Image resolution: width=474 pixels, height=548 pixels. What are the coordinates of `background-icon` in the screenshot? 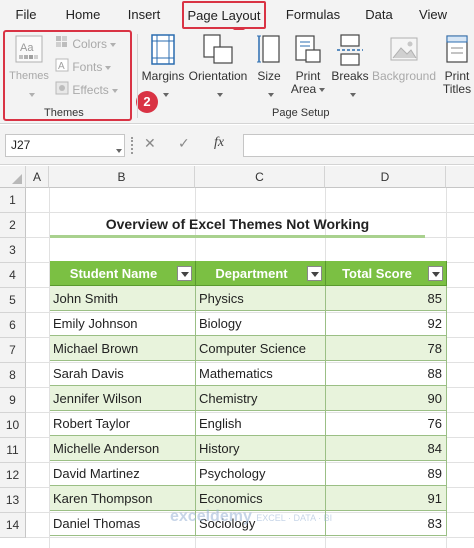 It's located at (404, 49).